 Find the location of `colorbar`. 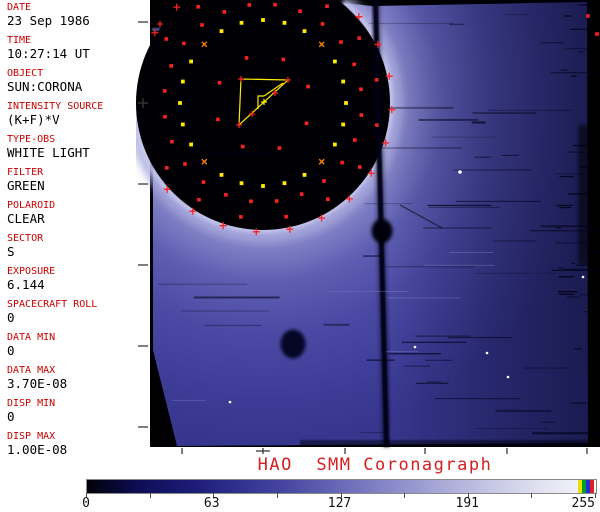

colorbar is located at coordinates (341, 486).